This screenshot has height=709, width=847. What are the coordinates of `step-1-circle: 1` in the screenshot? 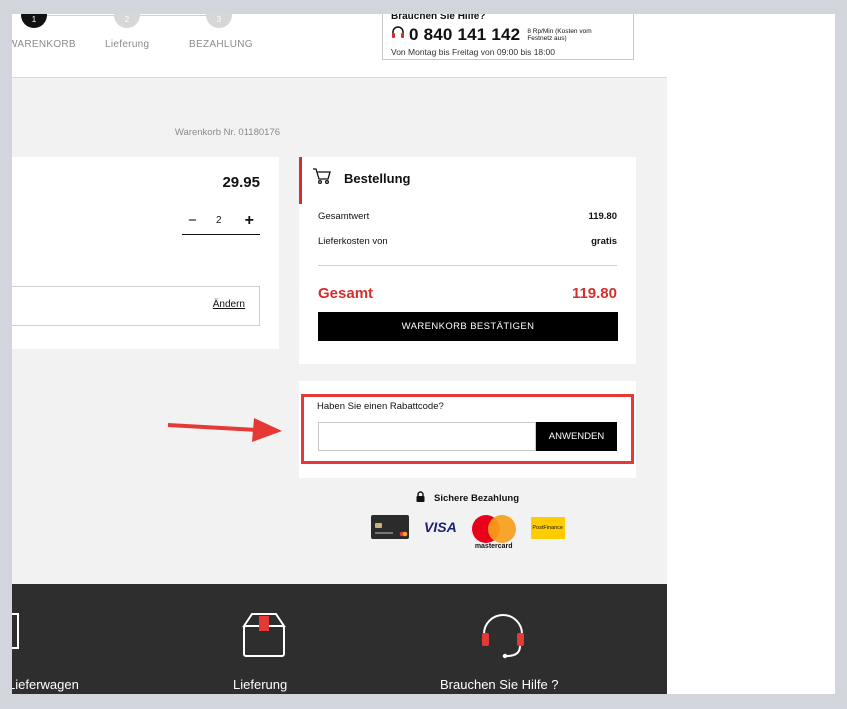 It's located at (34, 21).